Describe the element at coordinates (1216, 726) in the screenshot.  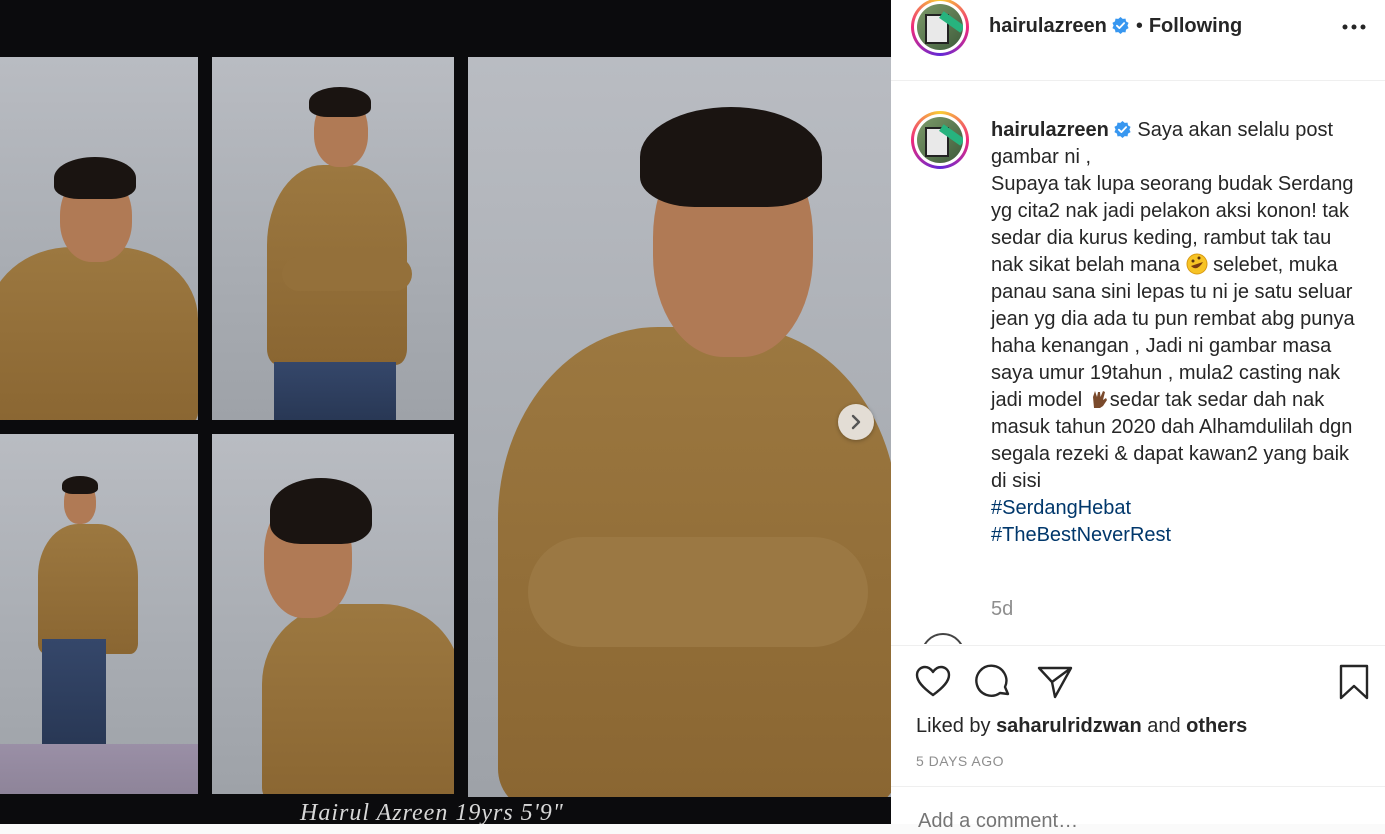
I see `liked-by-others-link: others` at that location.